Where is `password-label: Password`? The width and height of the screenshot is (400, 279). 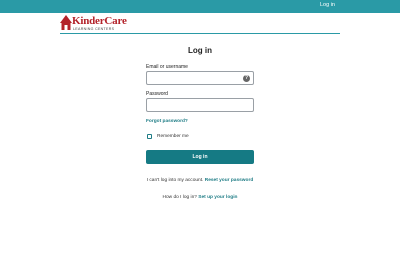
password-label: Password is located at coordinates (157, 94).